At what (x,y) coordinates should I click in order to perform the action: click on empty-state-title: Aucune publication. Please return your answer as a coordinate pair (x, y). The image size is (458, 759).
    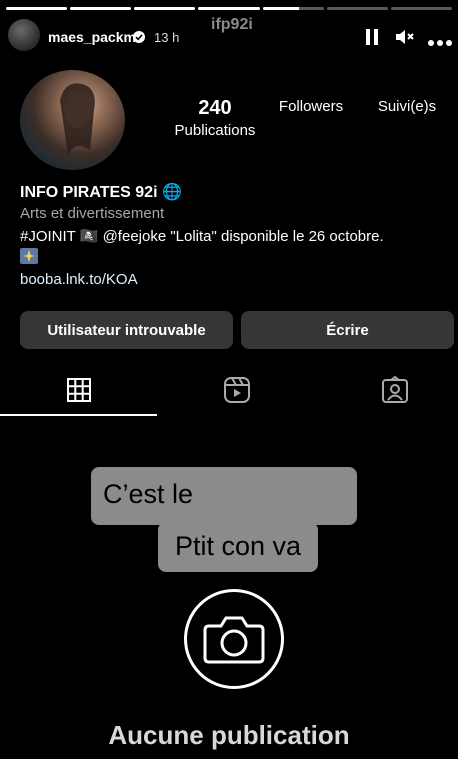
    Looking at the image, I should click on (229, 735).